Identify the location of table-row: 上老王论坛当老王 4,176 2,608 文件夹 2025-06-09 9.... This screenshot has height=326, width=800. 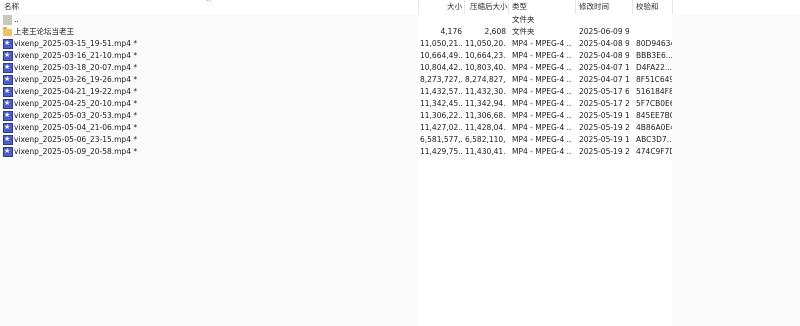
(336, 32).